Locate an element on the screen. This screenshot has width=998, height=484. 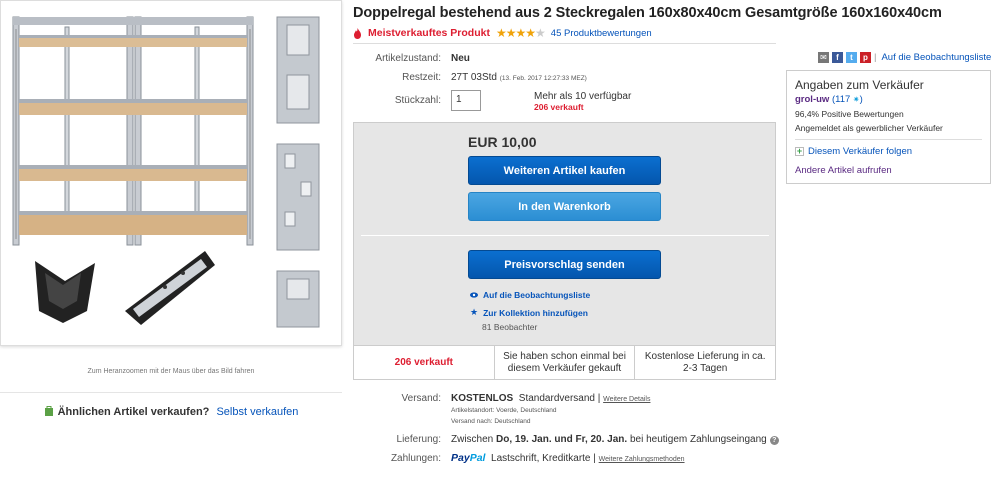
facebook-icon: f is located at coordinates (837, 57).